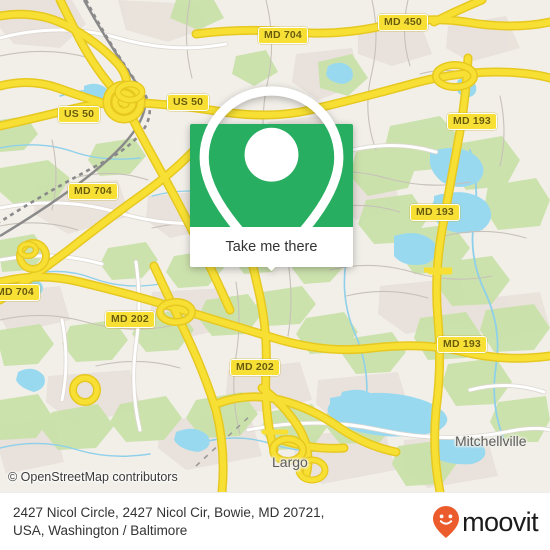  I want to click on osm-attribution: © OpenStreetMap contributors, so click(93, 477).